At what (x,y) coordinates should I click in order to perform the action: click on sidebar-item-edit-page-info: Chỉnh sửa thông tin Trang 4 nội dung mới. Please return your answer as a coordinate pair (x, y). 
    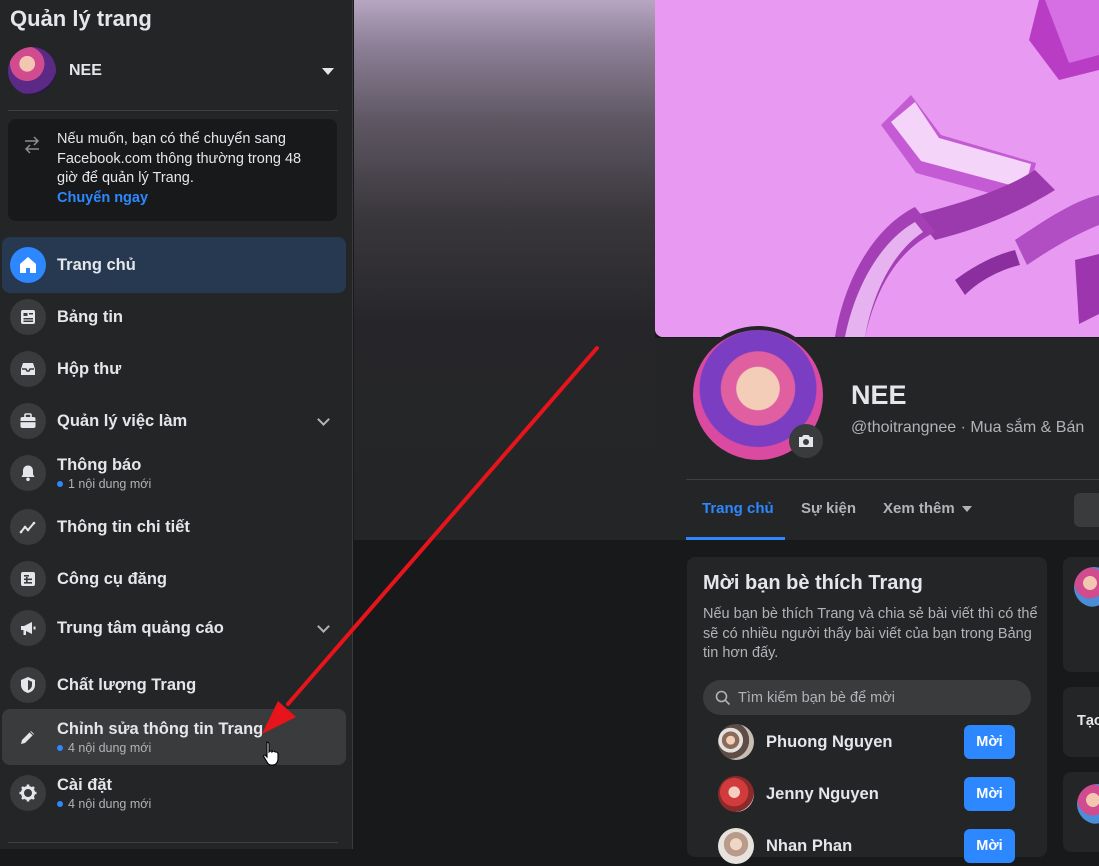
    Looking at the image, I should click on (174, 737).